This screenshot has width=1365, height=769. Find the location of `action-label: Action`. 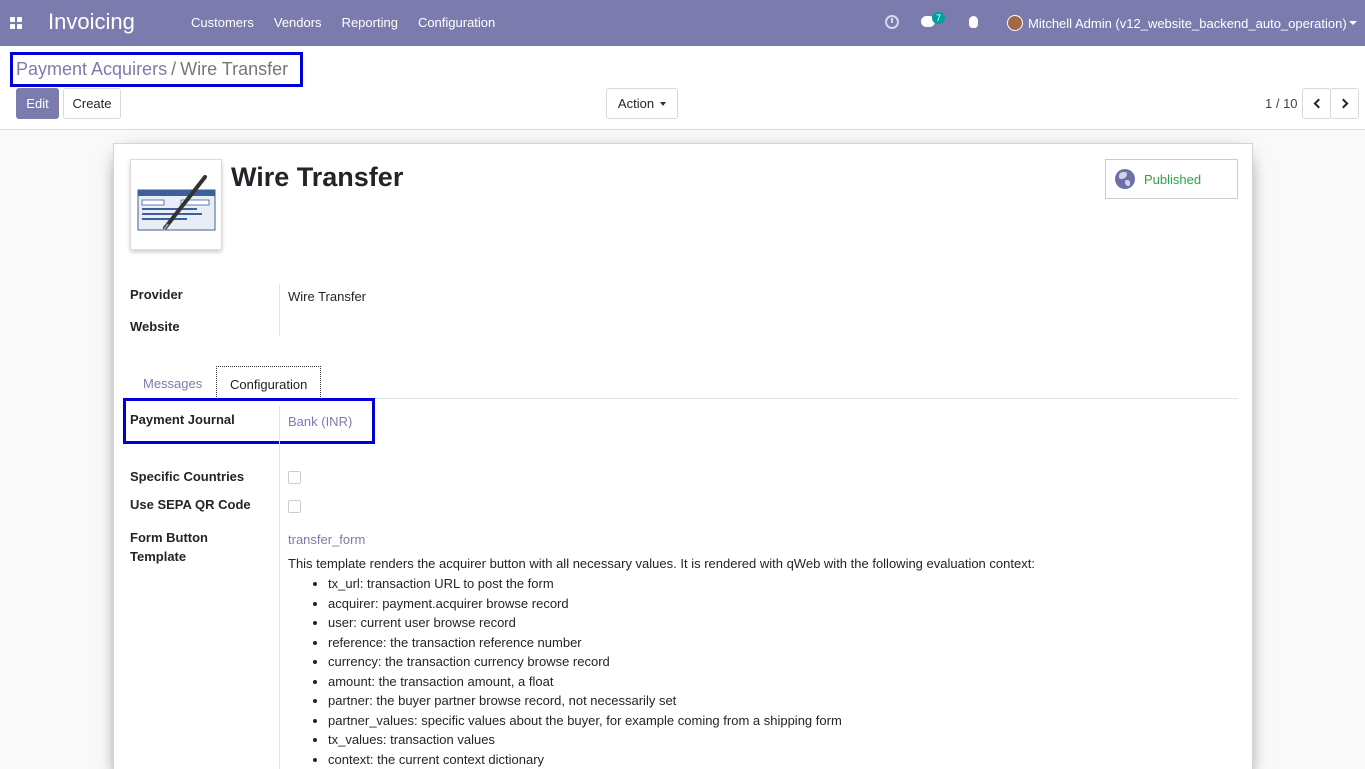

action-label: Action is located at coordinates (636, 103).